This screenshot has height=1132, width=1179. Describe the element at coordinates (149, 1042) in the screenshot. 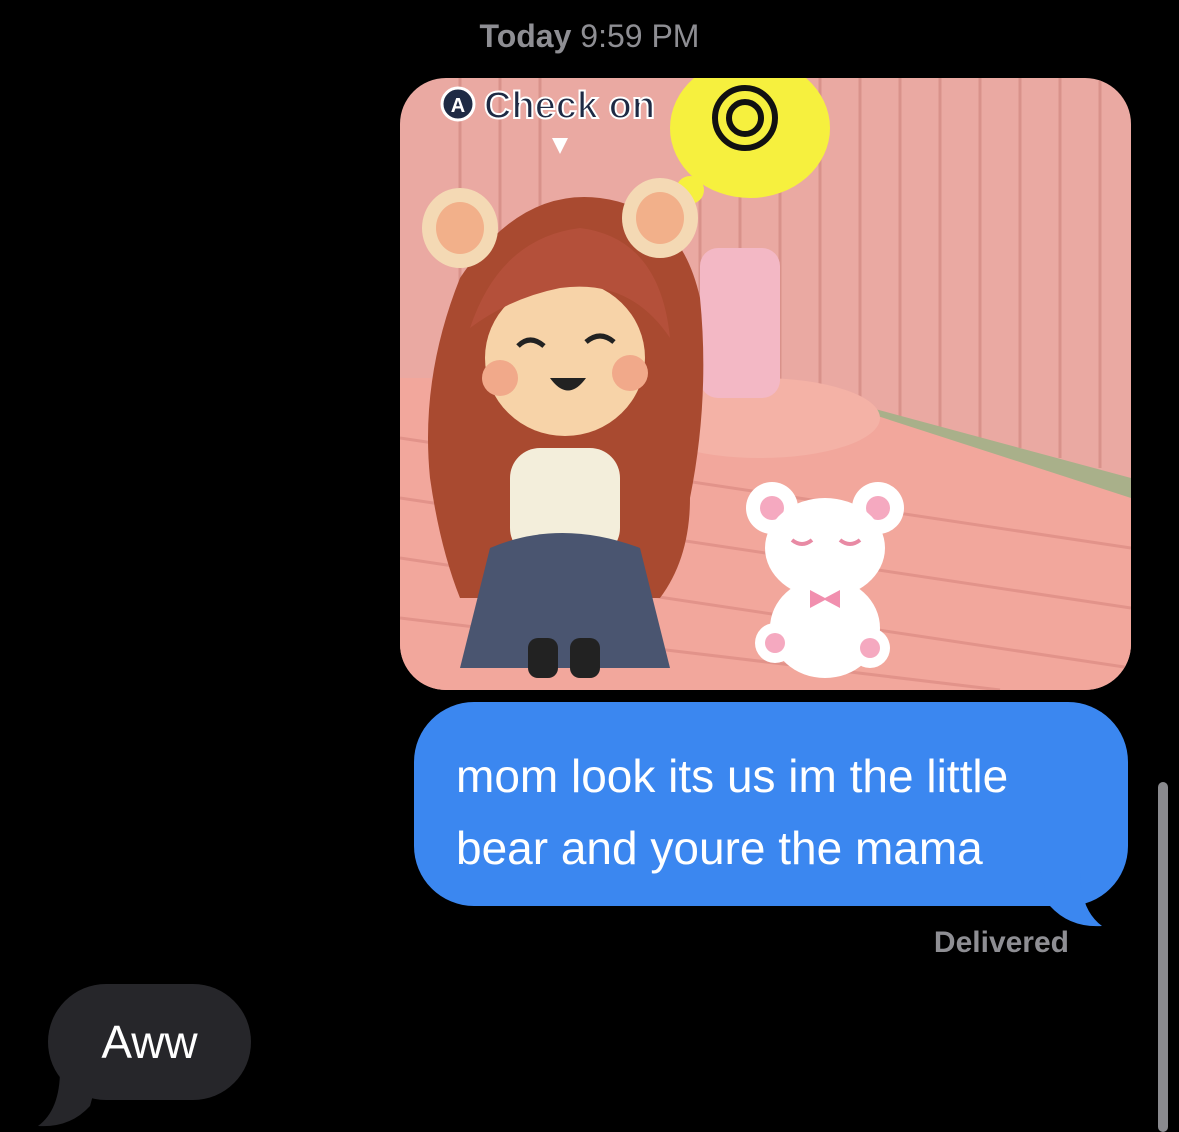

I see `incoming-message-text: Aww` at that location.